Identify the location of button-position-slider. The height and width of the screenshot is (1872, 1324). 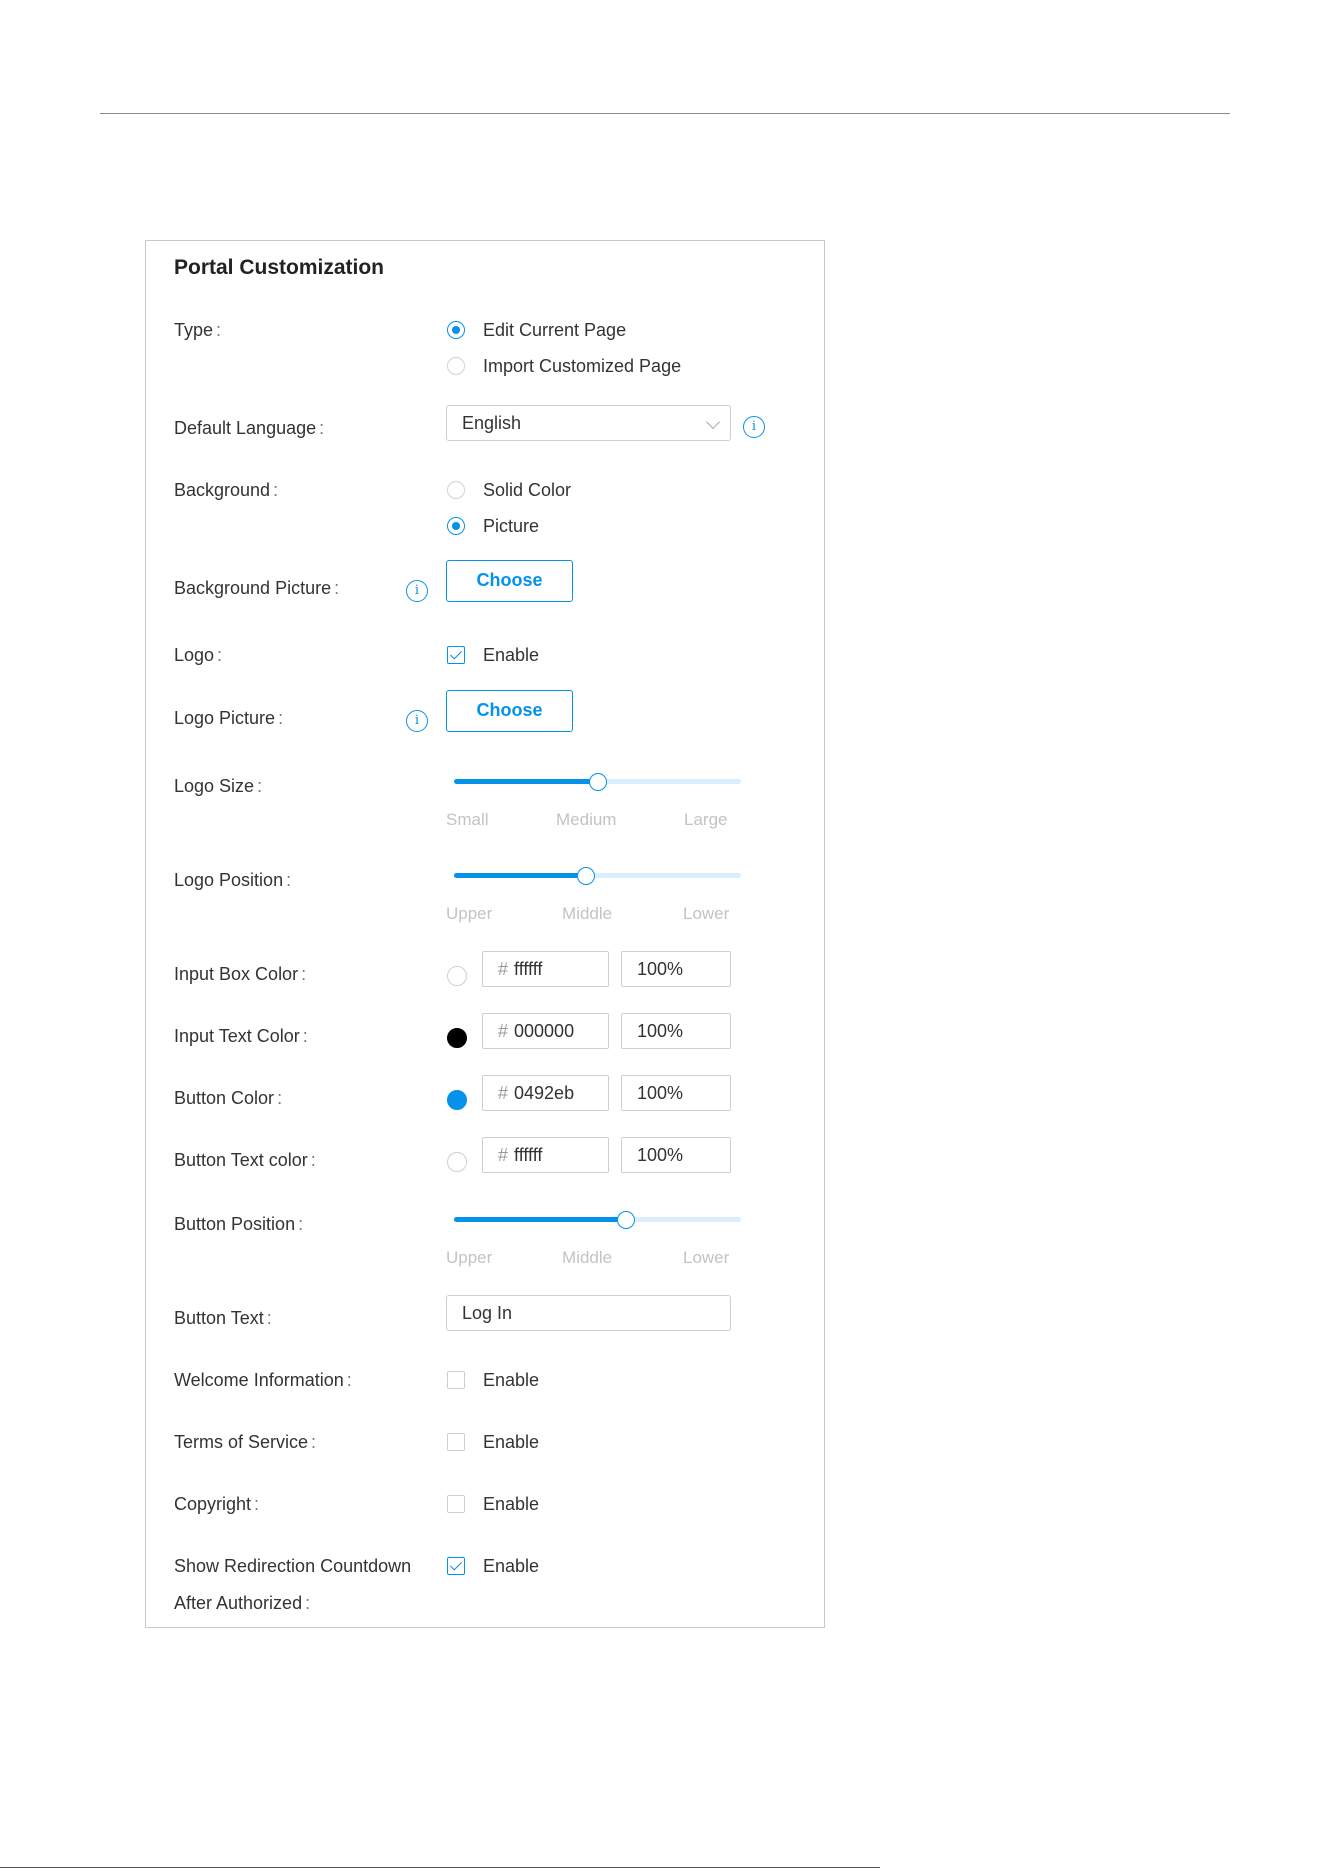
(597, 1223).